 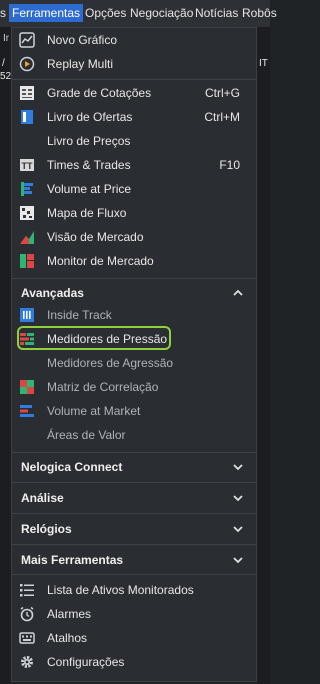 What do you see at coordinates (27, 40) in the screenshot?
I see `chart-line-icon` at bounding box center [27, 40].